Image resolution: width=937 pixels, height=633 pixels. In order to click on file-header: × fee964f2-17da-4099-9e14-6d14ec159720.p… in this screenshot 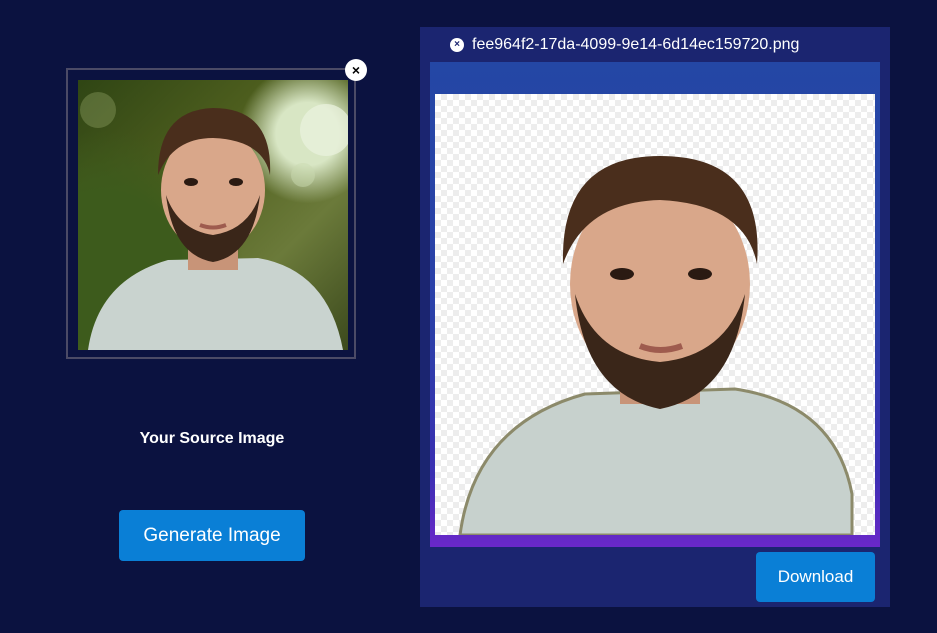, I will do `click(624, 45)`.